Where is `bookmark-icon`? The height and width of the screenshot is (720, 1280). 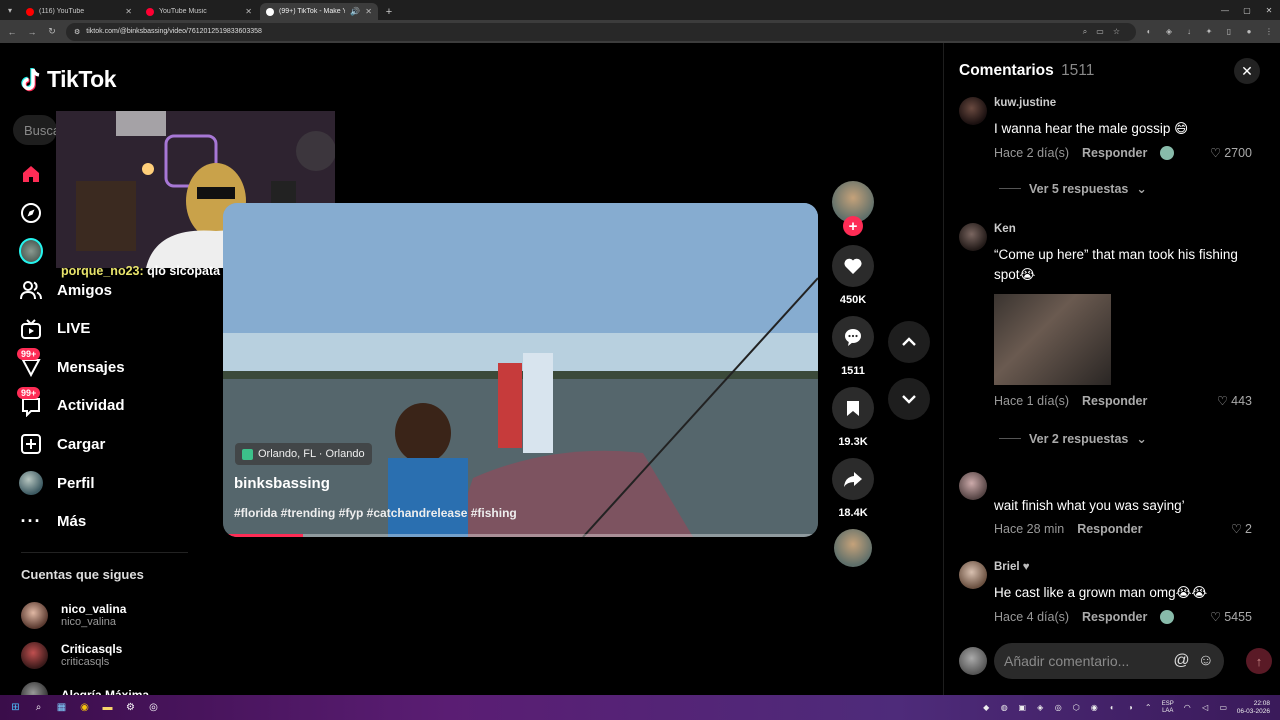 bookmark-icon is located at coordinates (853, 408).